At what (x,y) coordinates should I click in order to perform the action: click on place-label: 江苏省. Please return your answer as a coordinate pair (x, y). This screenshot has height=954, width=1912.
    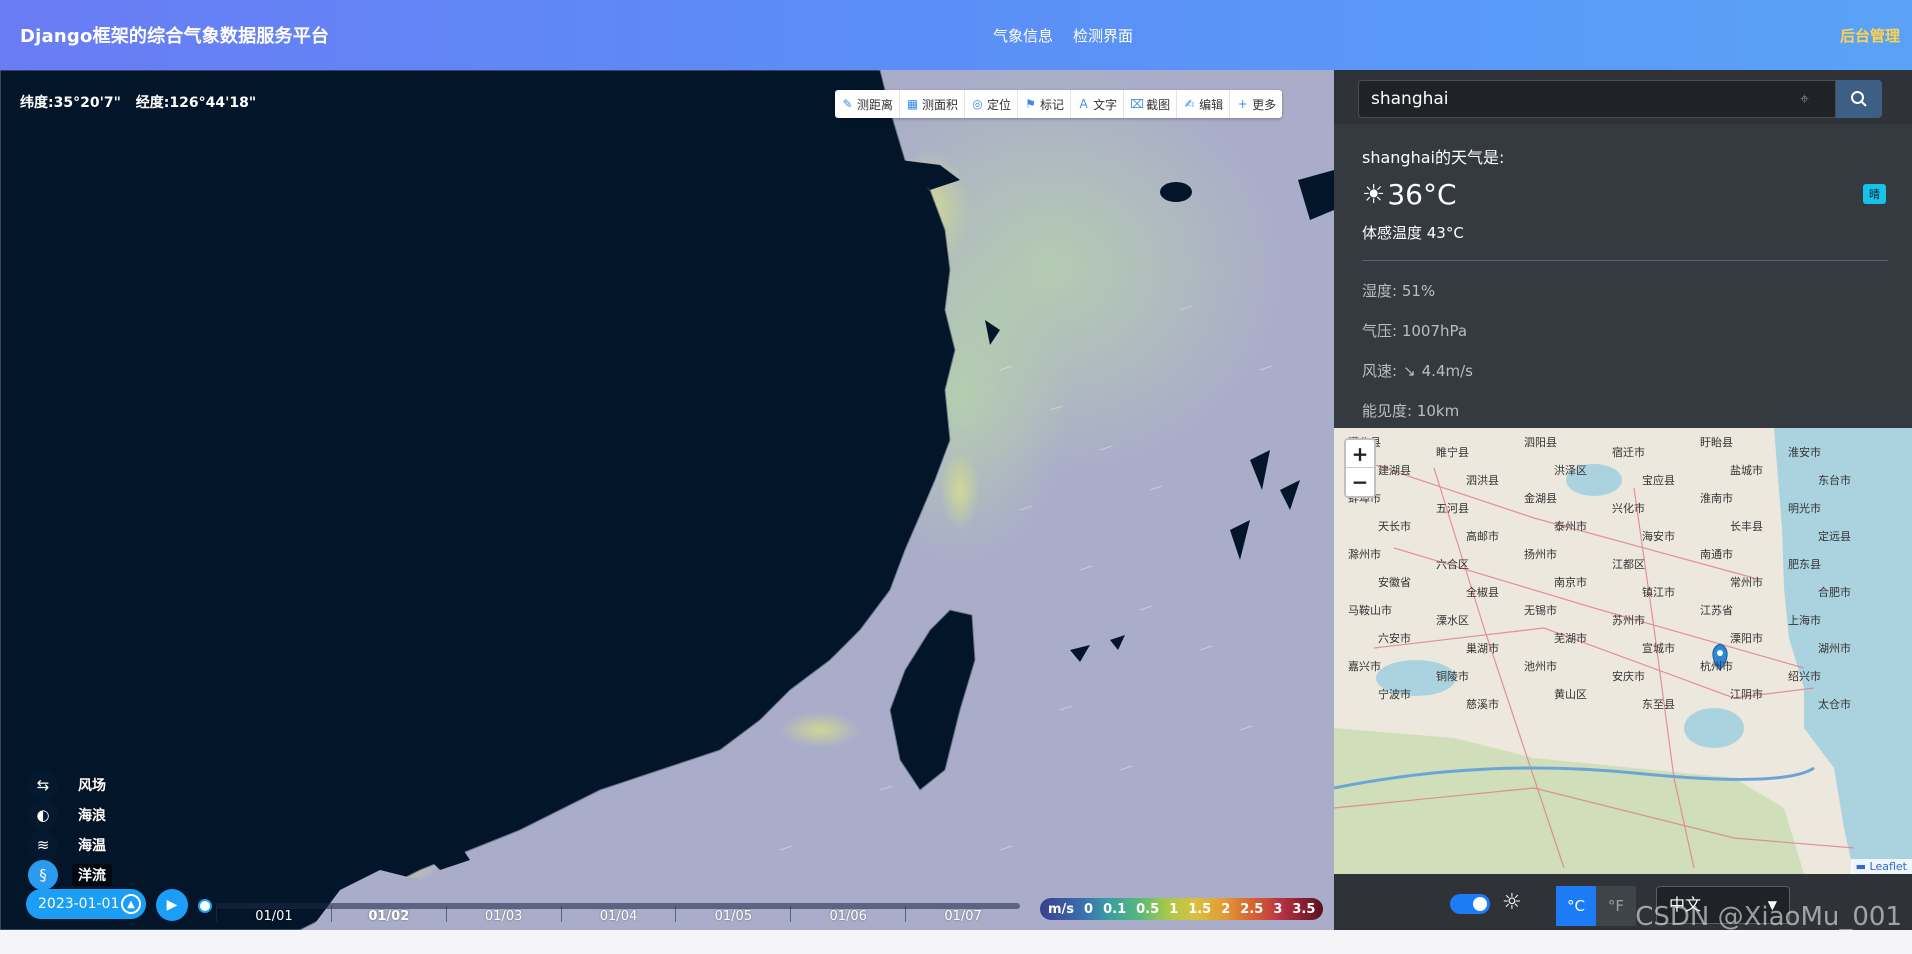
    Looking at the image, I should click on (1716, 610).